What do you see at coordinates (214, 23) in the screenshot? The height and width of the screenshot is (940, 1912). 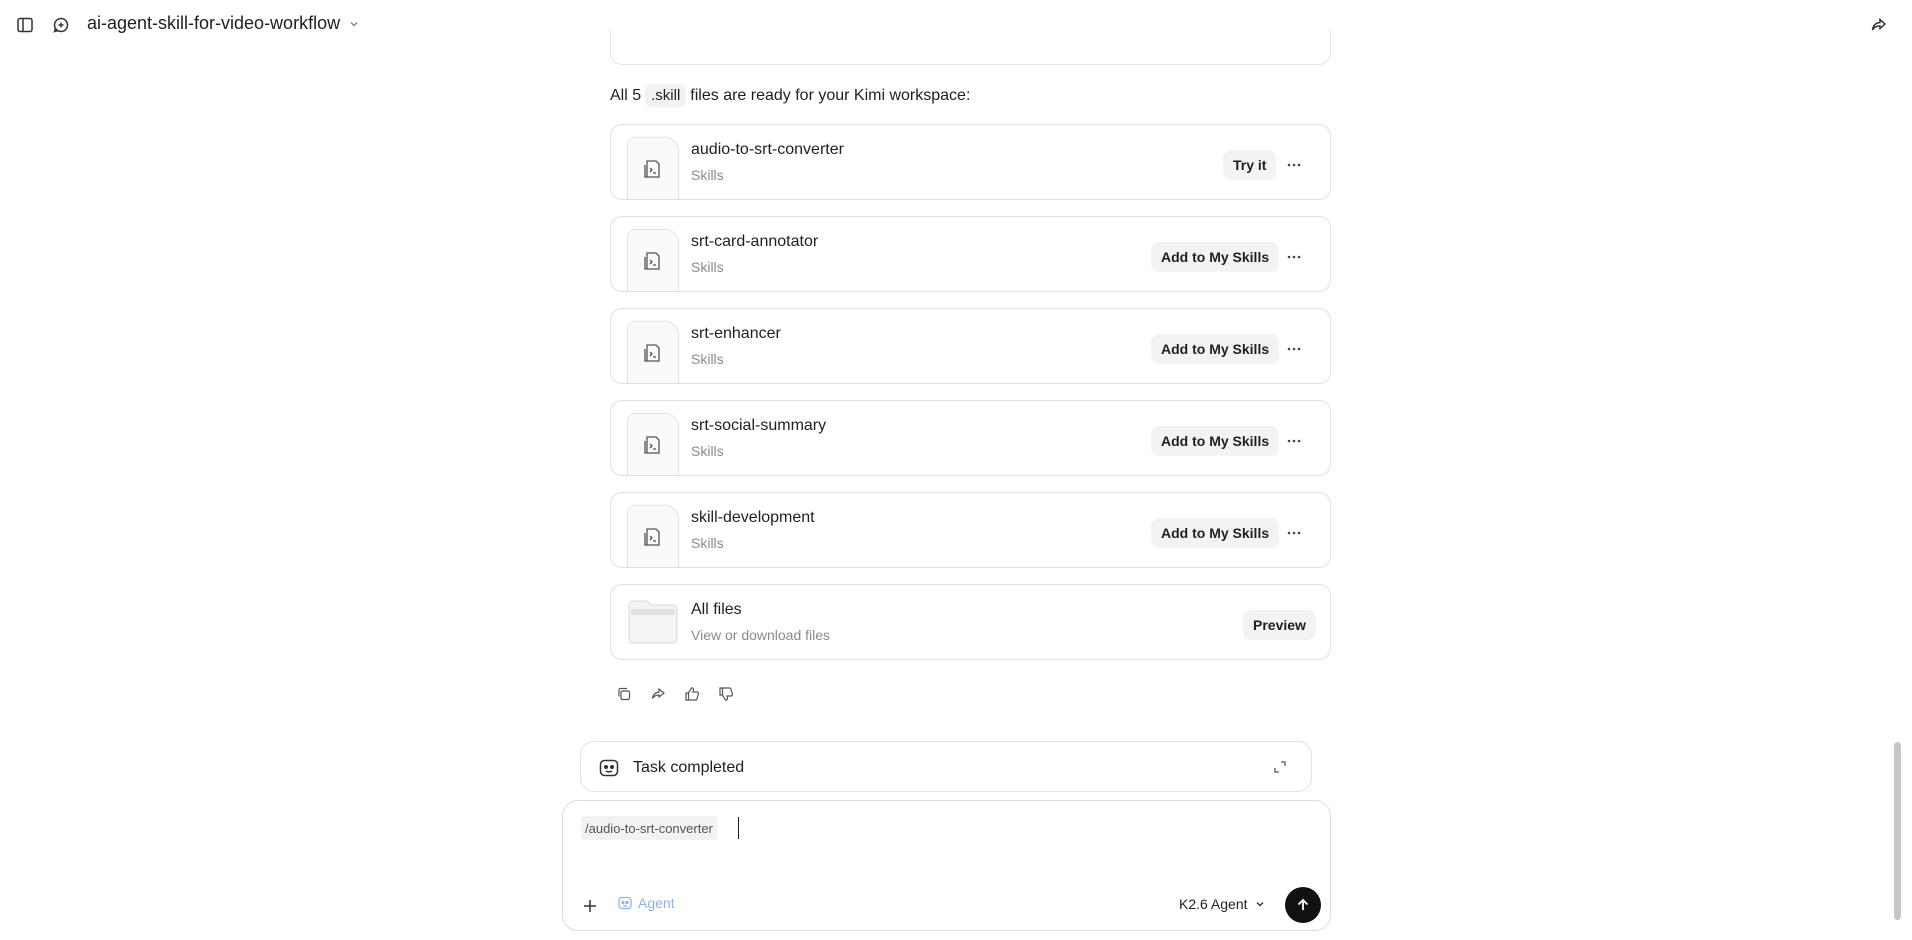 I see `page-title: ai-agent-skill-for-video-workflow` at bounding box center [214, 23].